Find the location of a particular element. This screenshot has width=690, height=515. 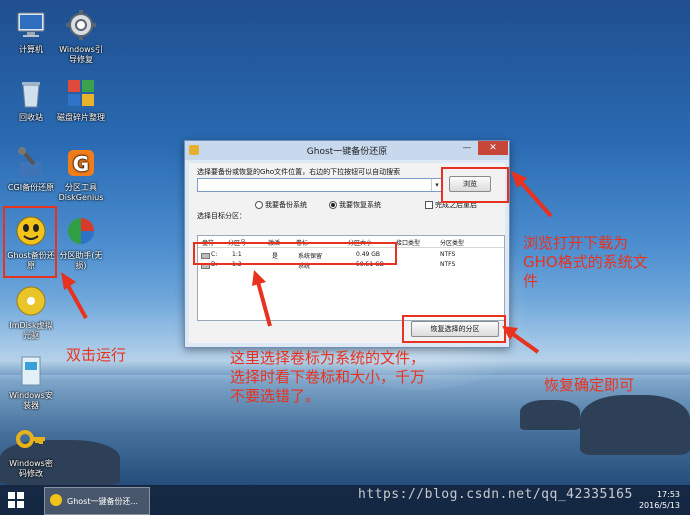

radio-restore: 我要恢复系统 is located at coordinates (355, 205).